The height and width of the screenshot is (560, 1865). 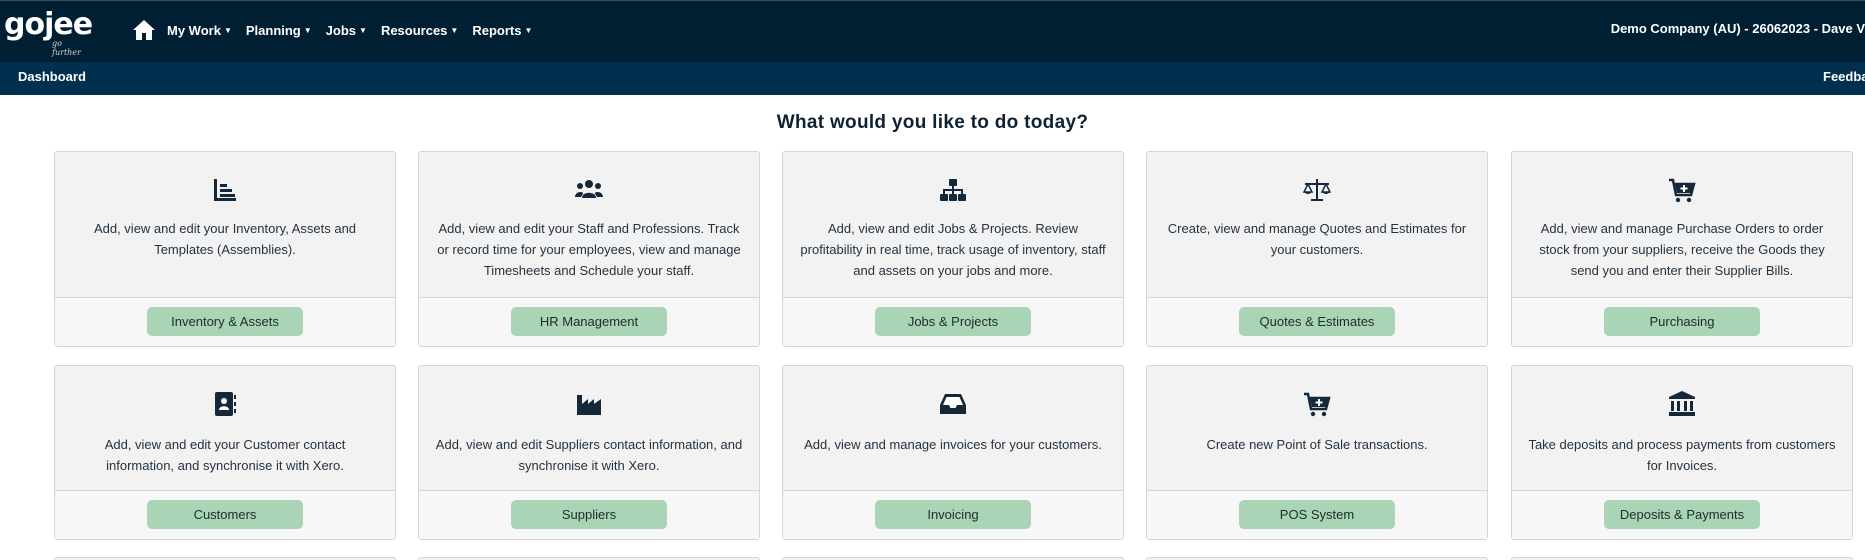 I want to click on users-group-icon, so click(x=589, y=189).